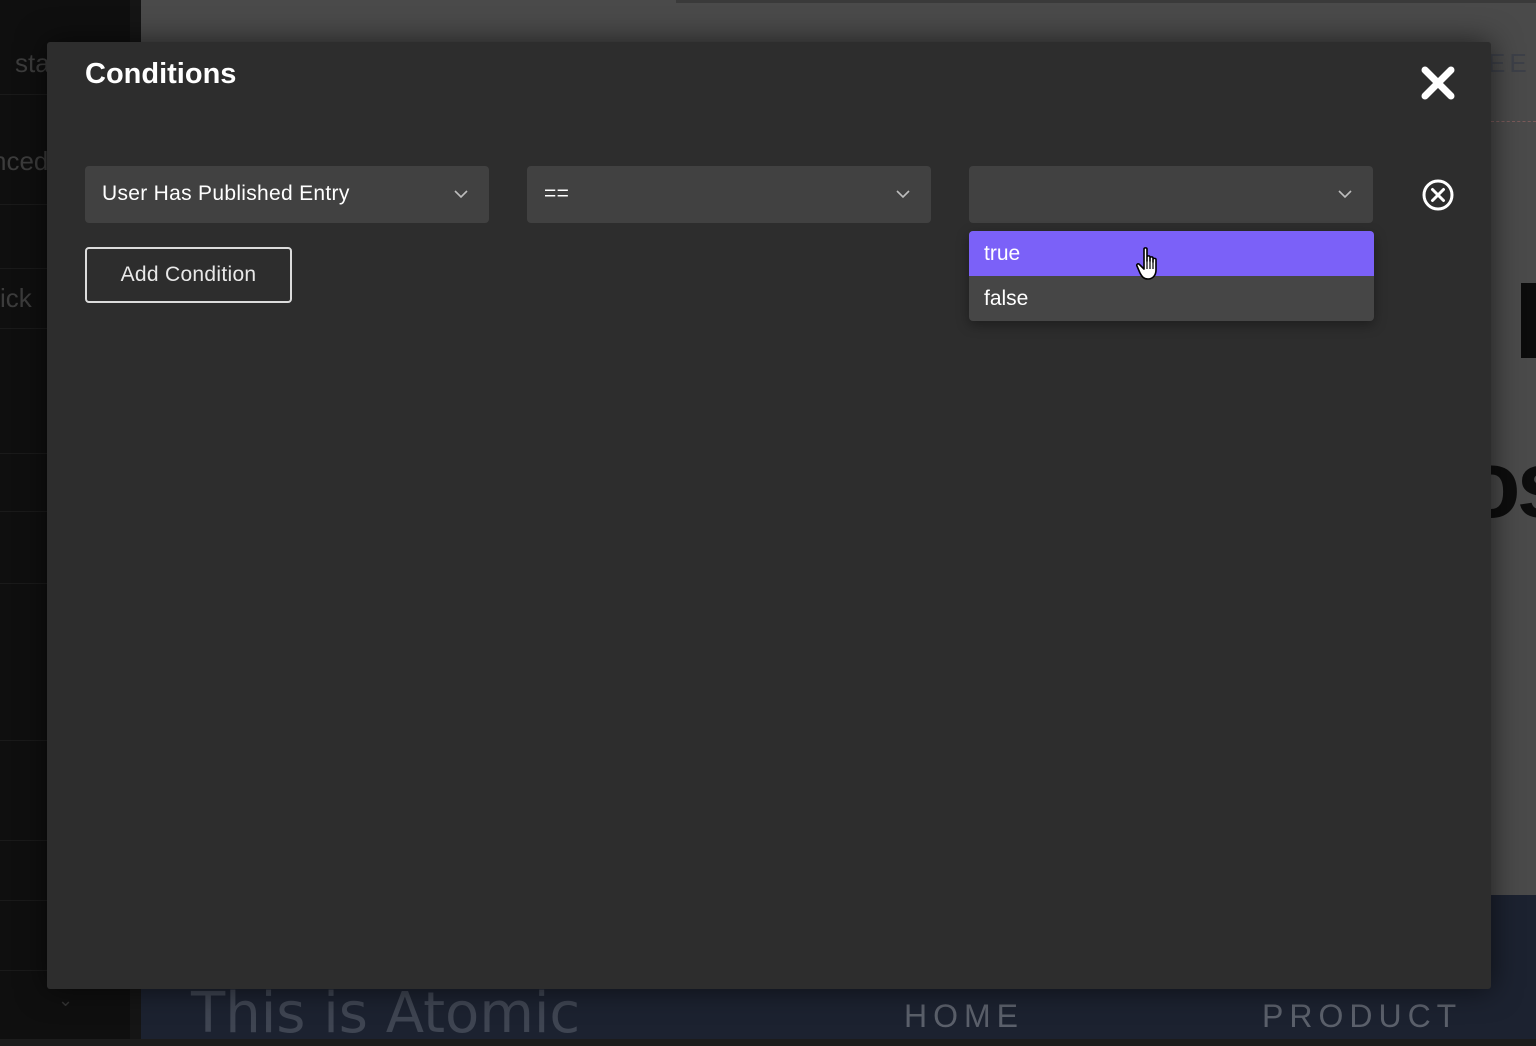 This screenshot has height=1046, width=1536. I want to click on value-dropdown-menu: true false, so click(1171, 276).